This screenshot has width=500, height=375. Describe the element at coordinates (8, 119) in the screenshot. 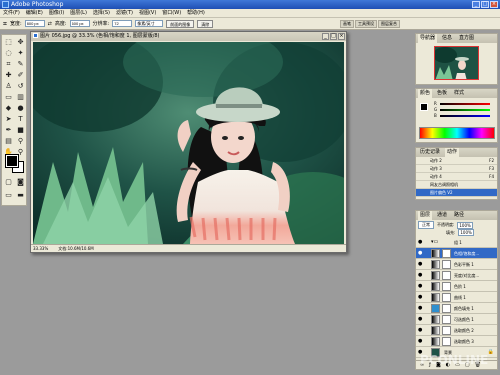

I see `path-select-icon: ➤` at that location.